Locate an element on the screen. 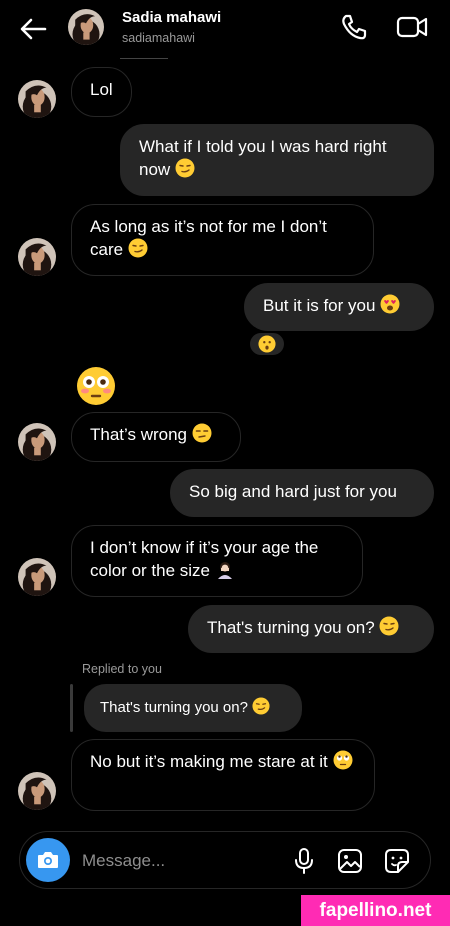  hushed-emoji-icon is located at coordinates (267, 344).